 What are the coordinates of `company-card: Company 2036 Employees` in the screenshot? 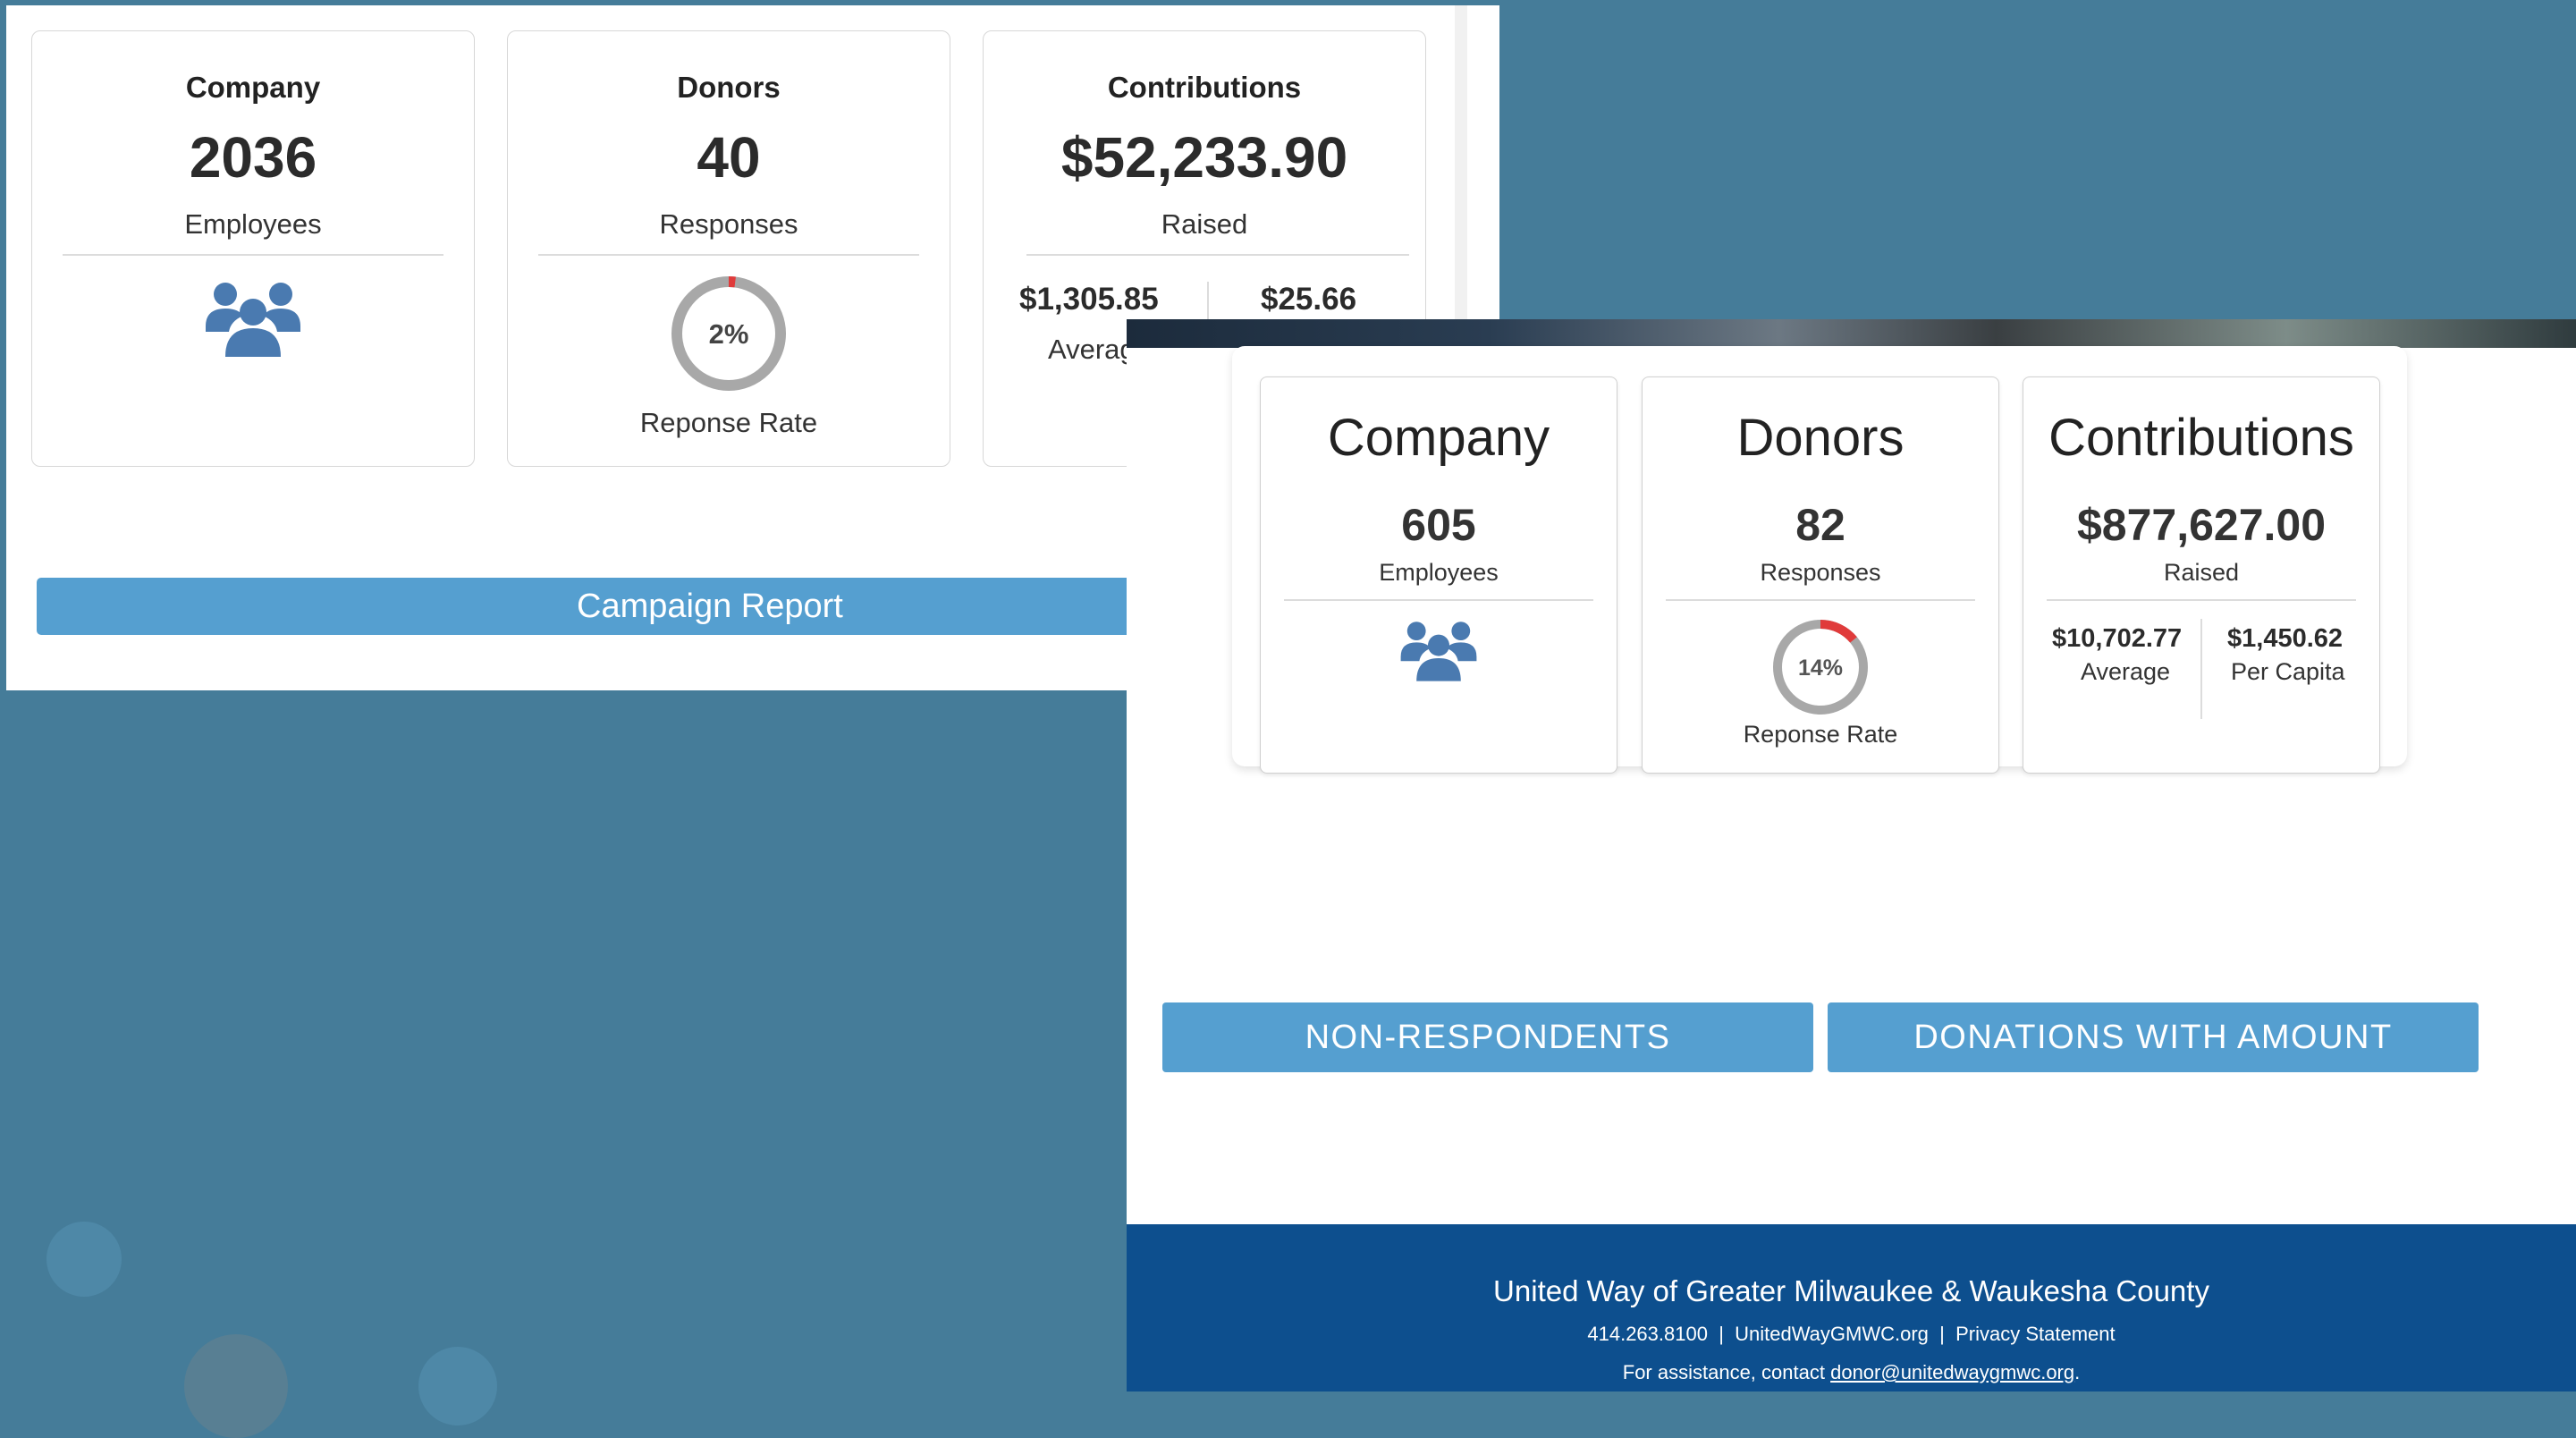 It's located at (253, 248).